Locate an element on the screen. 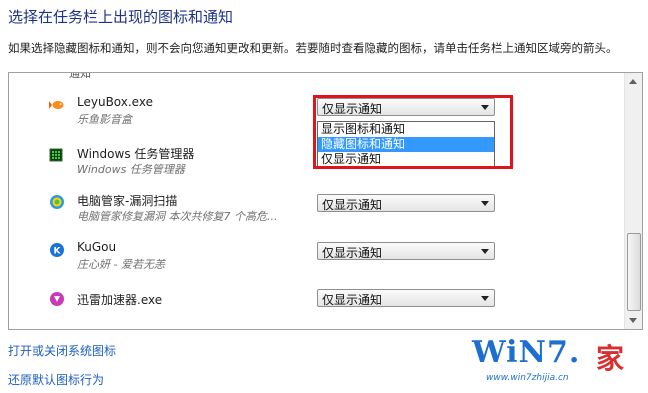 The image size is (648, 393). kugou-icon: K is located at coordinates (56, 249).